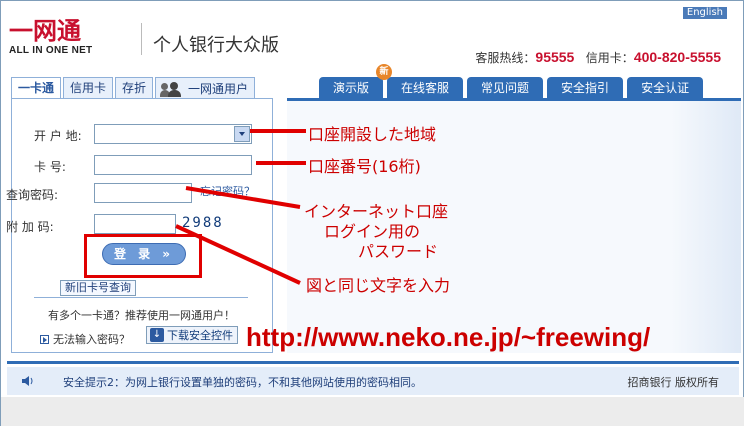 This screenshot has width=744, height=426. Describe the element at coordinates (398, 251) in the screenshot. I see `annotation-password-3: パスワード` at that location.